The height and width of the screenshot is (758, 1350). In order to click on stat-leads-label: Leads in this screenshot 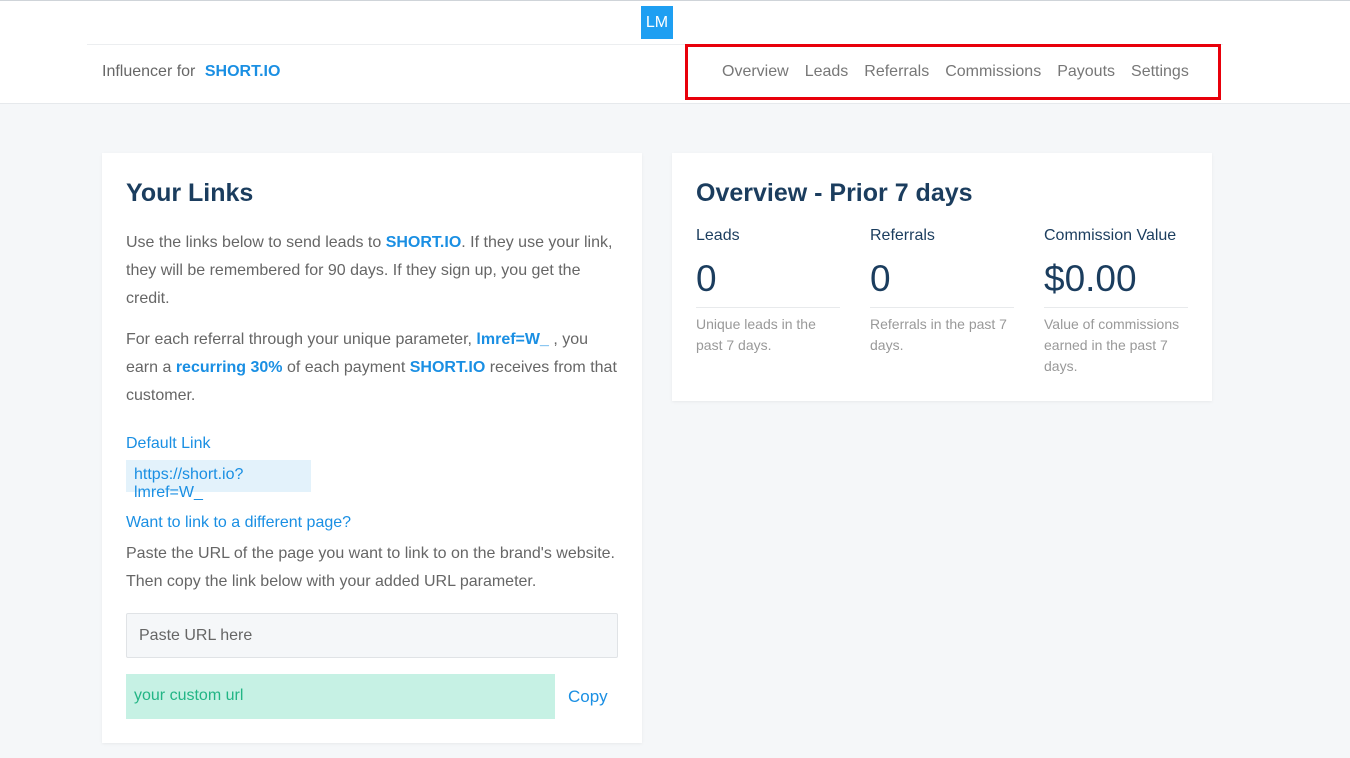, I will do `click(718, 235)`.